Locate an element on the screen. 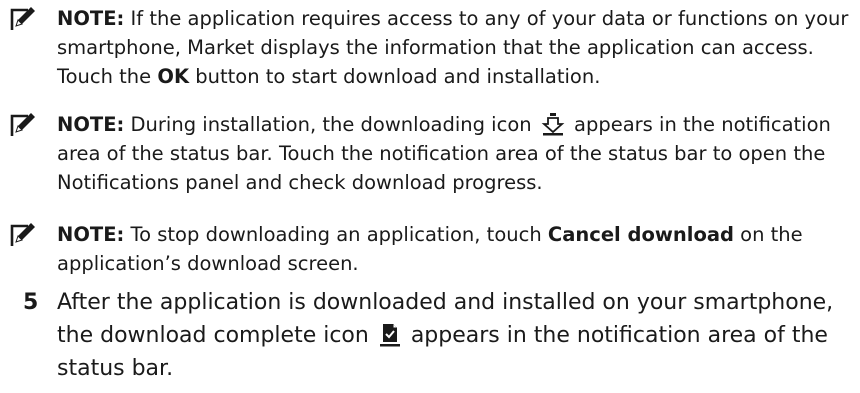 The height and width of the screenshot is (393, 860). download-complete-icon is located at coordinates (390, 335).